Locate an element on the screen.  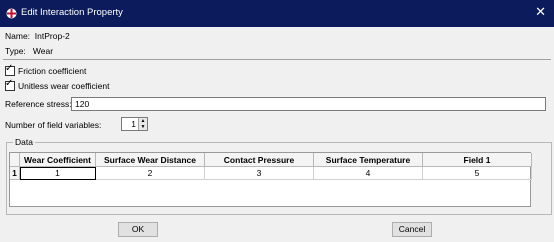
friction-coefficient-checkbox: ✓ Friction coefficient is located at coordinates (46, 69).